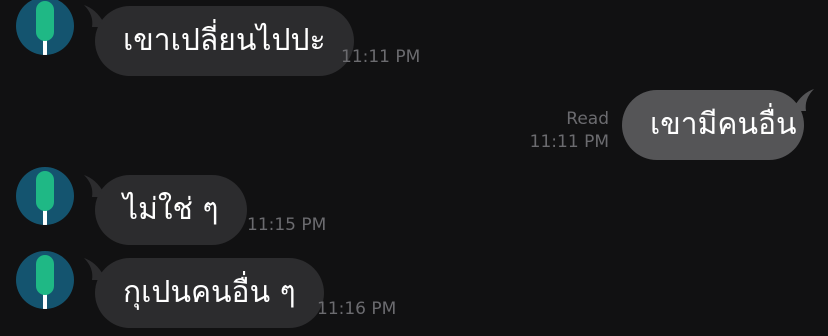 Image resolution: width=828 pixels, height=336 pixels. What do you see at coordinates (357, 309) in the screenshot?
I see `message-timestamp: 11:16 PM` at bounding box center [357, 309].